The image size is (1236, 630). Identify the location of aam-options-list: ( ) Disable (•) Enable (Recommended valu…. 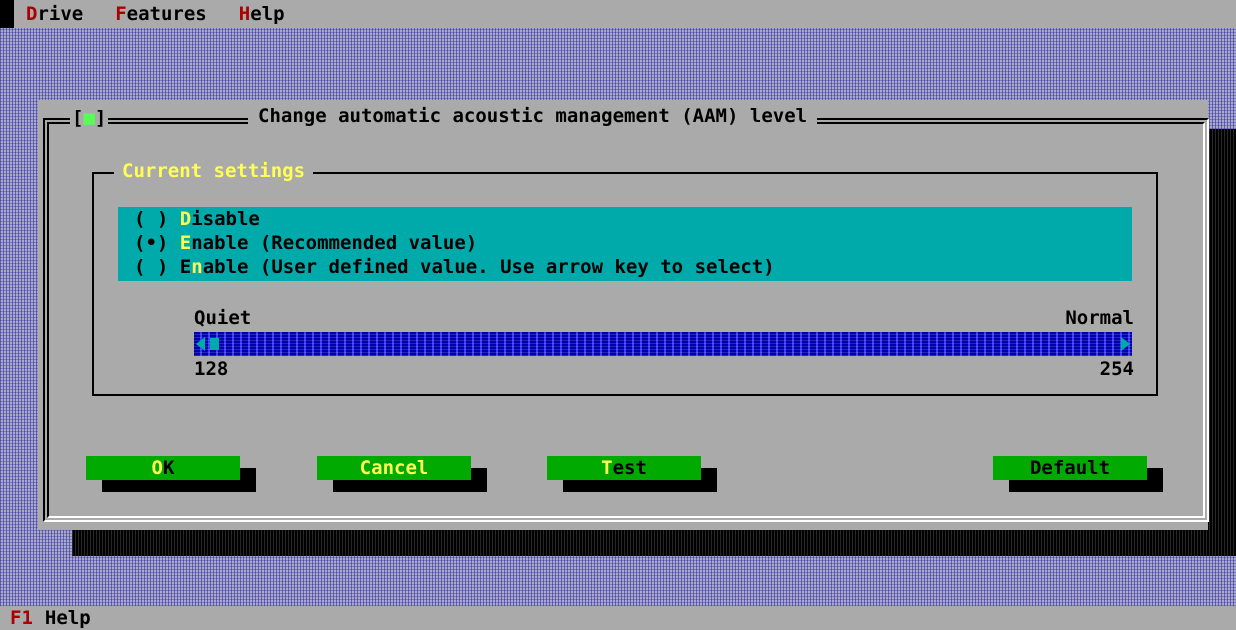
(625, 244).